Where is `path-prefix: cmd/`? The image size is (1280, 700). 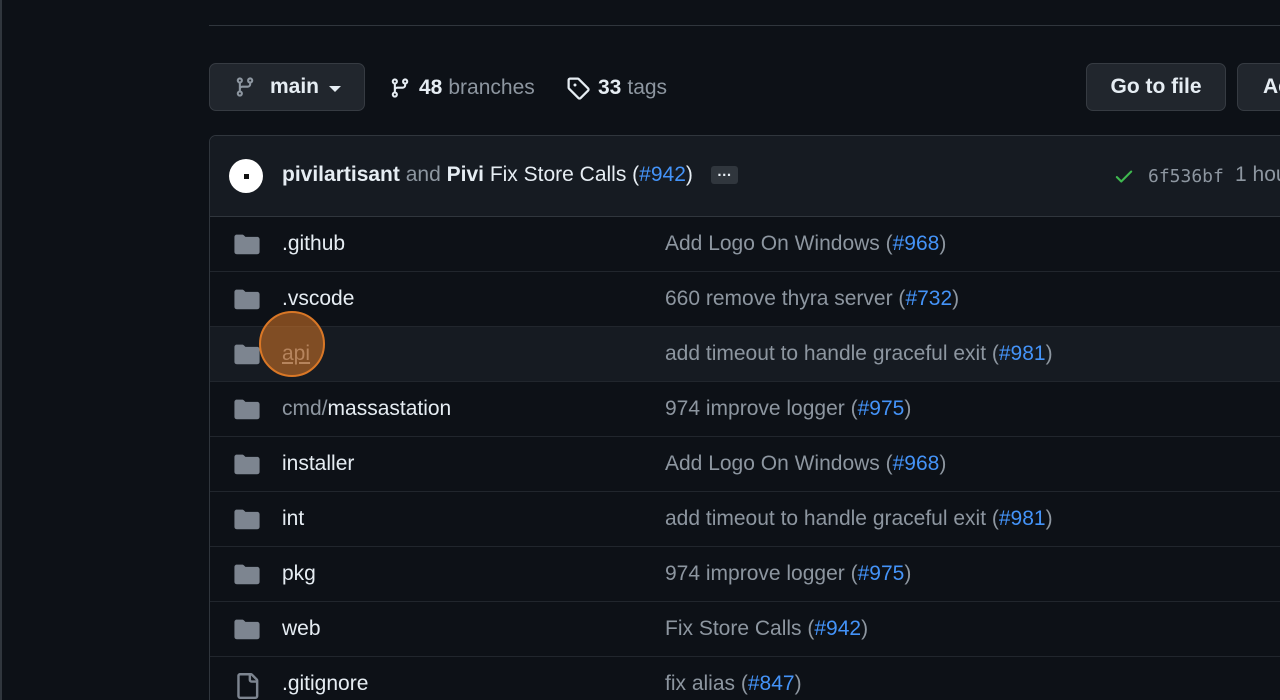
path-prefix: cmd/ is located at coordinates (305, 408).